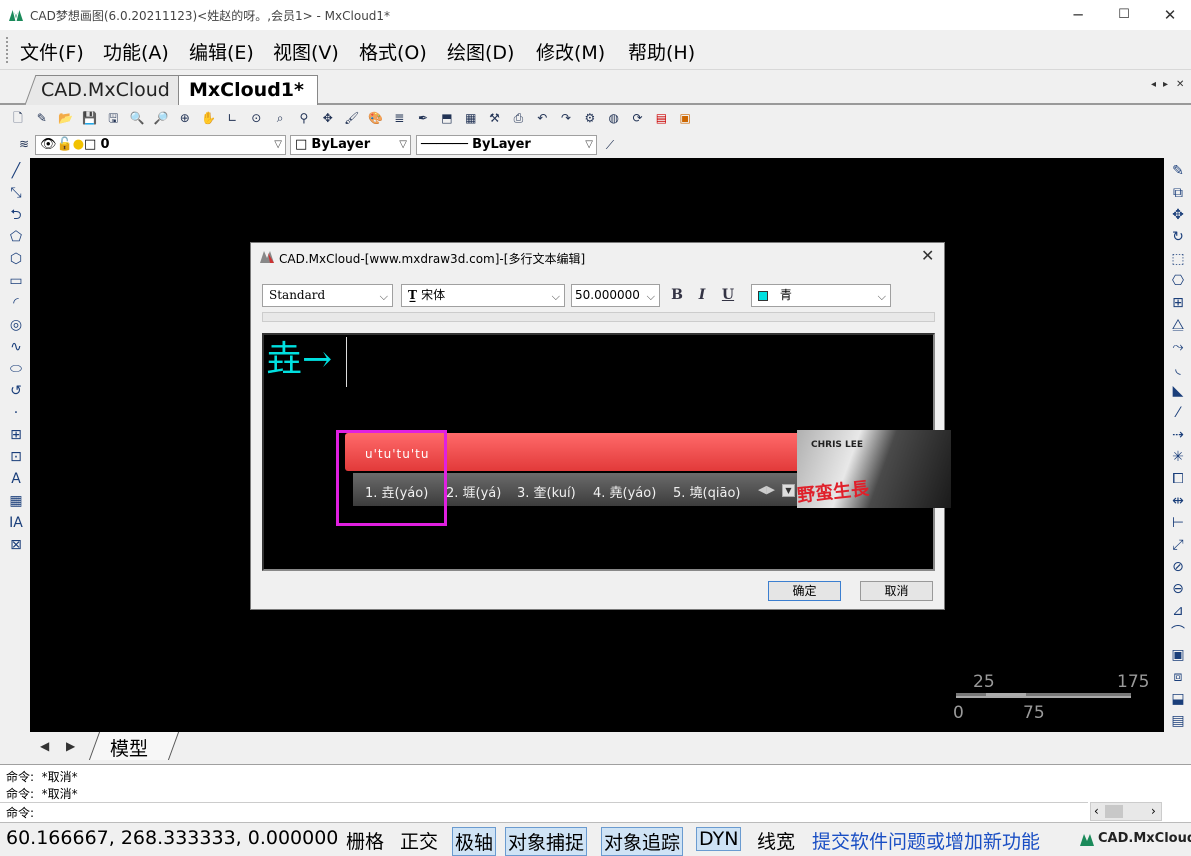  What do you see at coordinates (896, 591) in the screenshot?
I see `cancel-button: 取消` at bounding box center [896, 591].